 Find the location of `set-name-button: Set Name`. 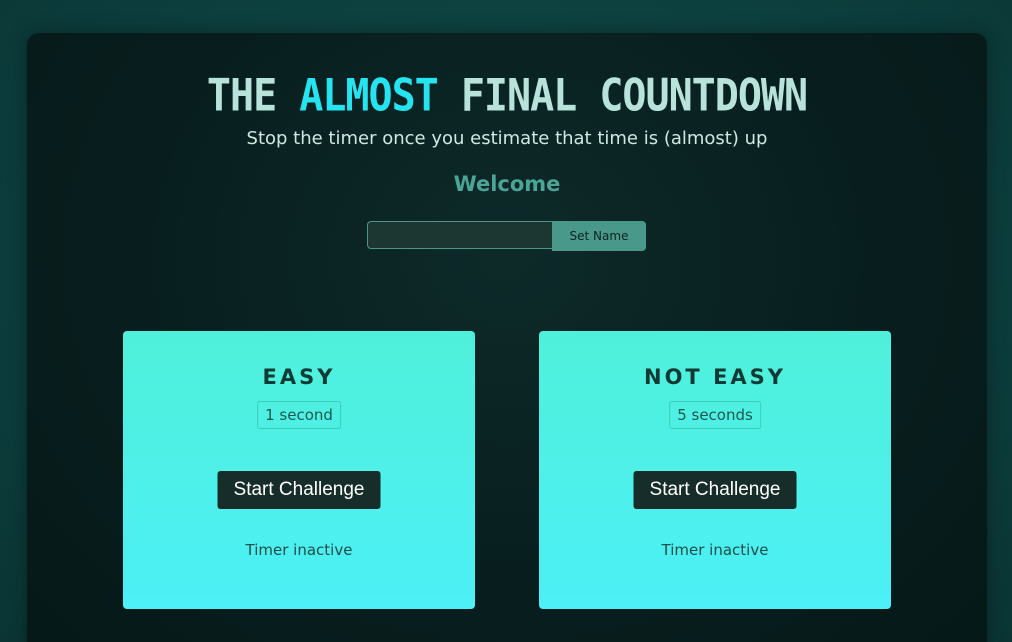

set-name-button: Set Name is located at coordinates (599, 236).